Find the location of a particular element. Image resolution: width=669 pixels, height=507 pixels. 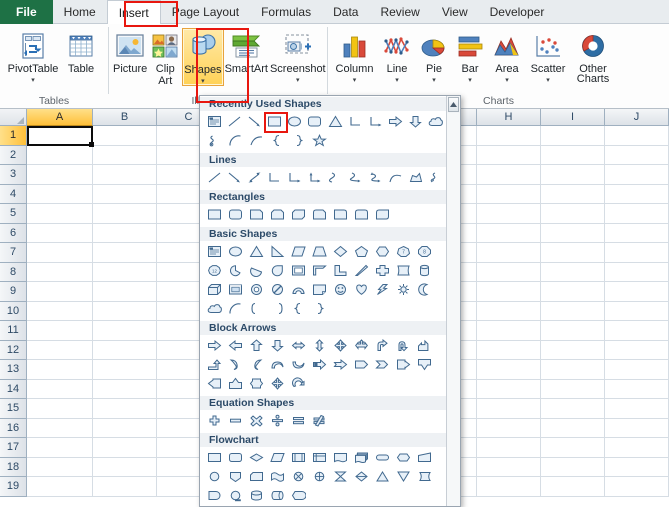

right-arrow-shape-icon is located at coordinates (214, 345).